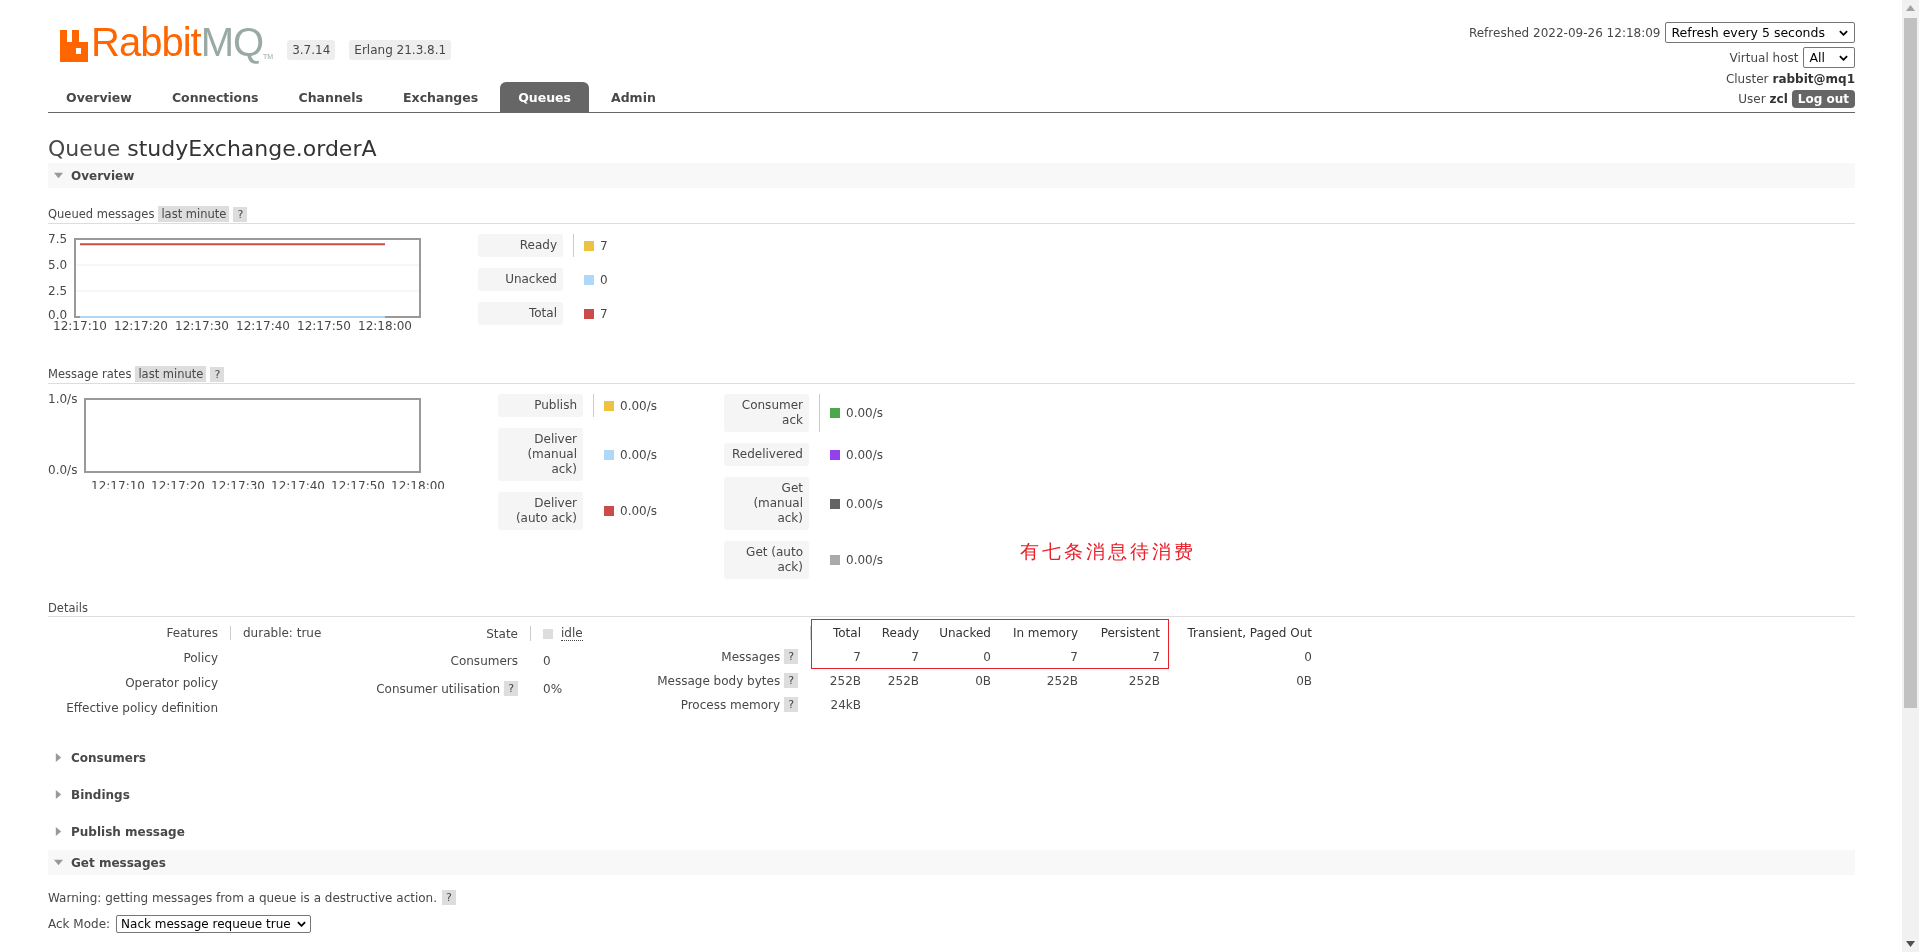 Image resolution: width=1919 pixels, height=952 pixels. What do you see at coordinates (311, 50) in the screenshot?
I see `version-badge: 3.7.14` at bounding box center [311, 50].